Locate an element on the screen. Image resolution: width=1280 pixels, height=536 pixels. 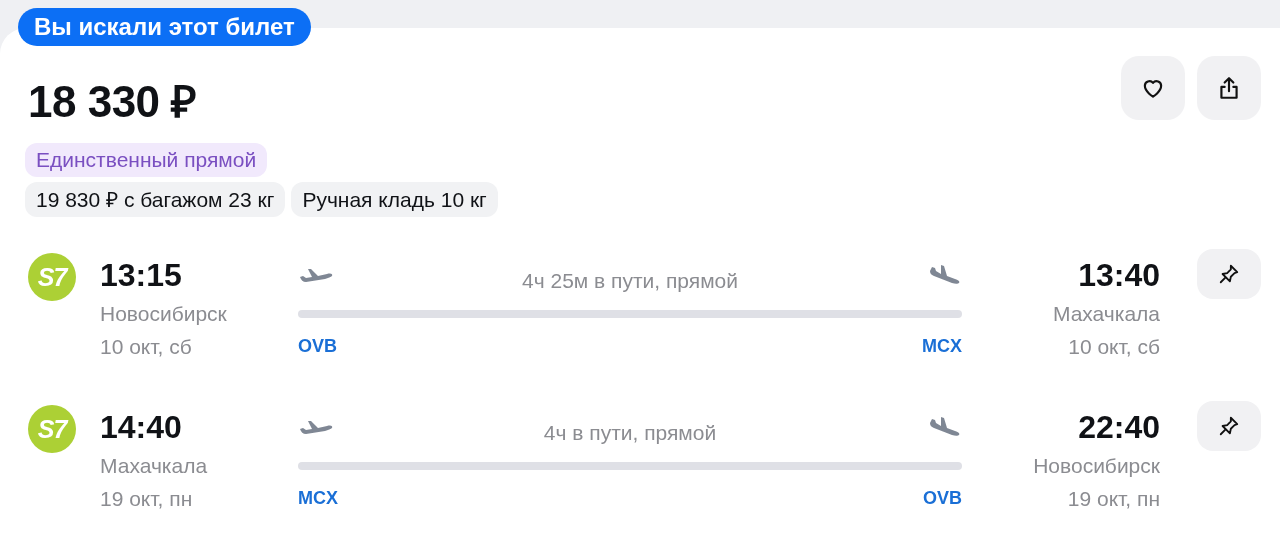
arrival-time: 22:40 is located at coordinates (1119, 427).